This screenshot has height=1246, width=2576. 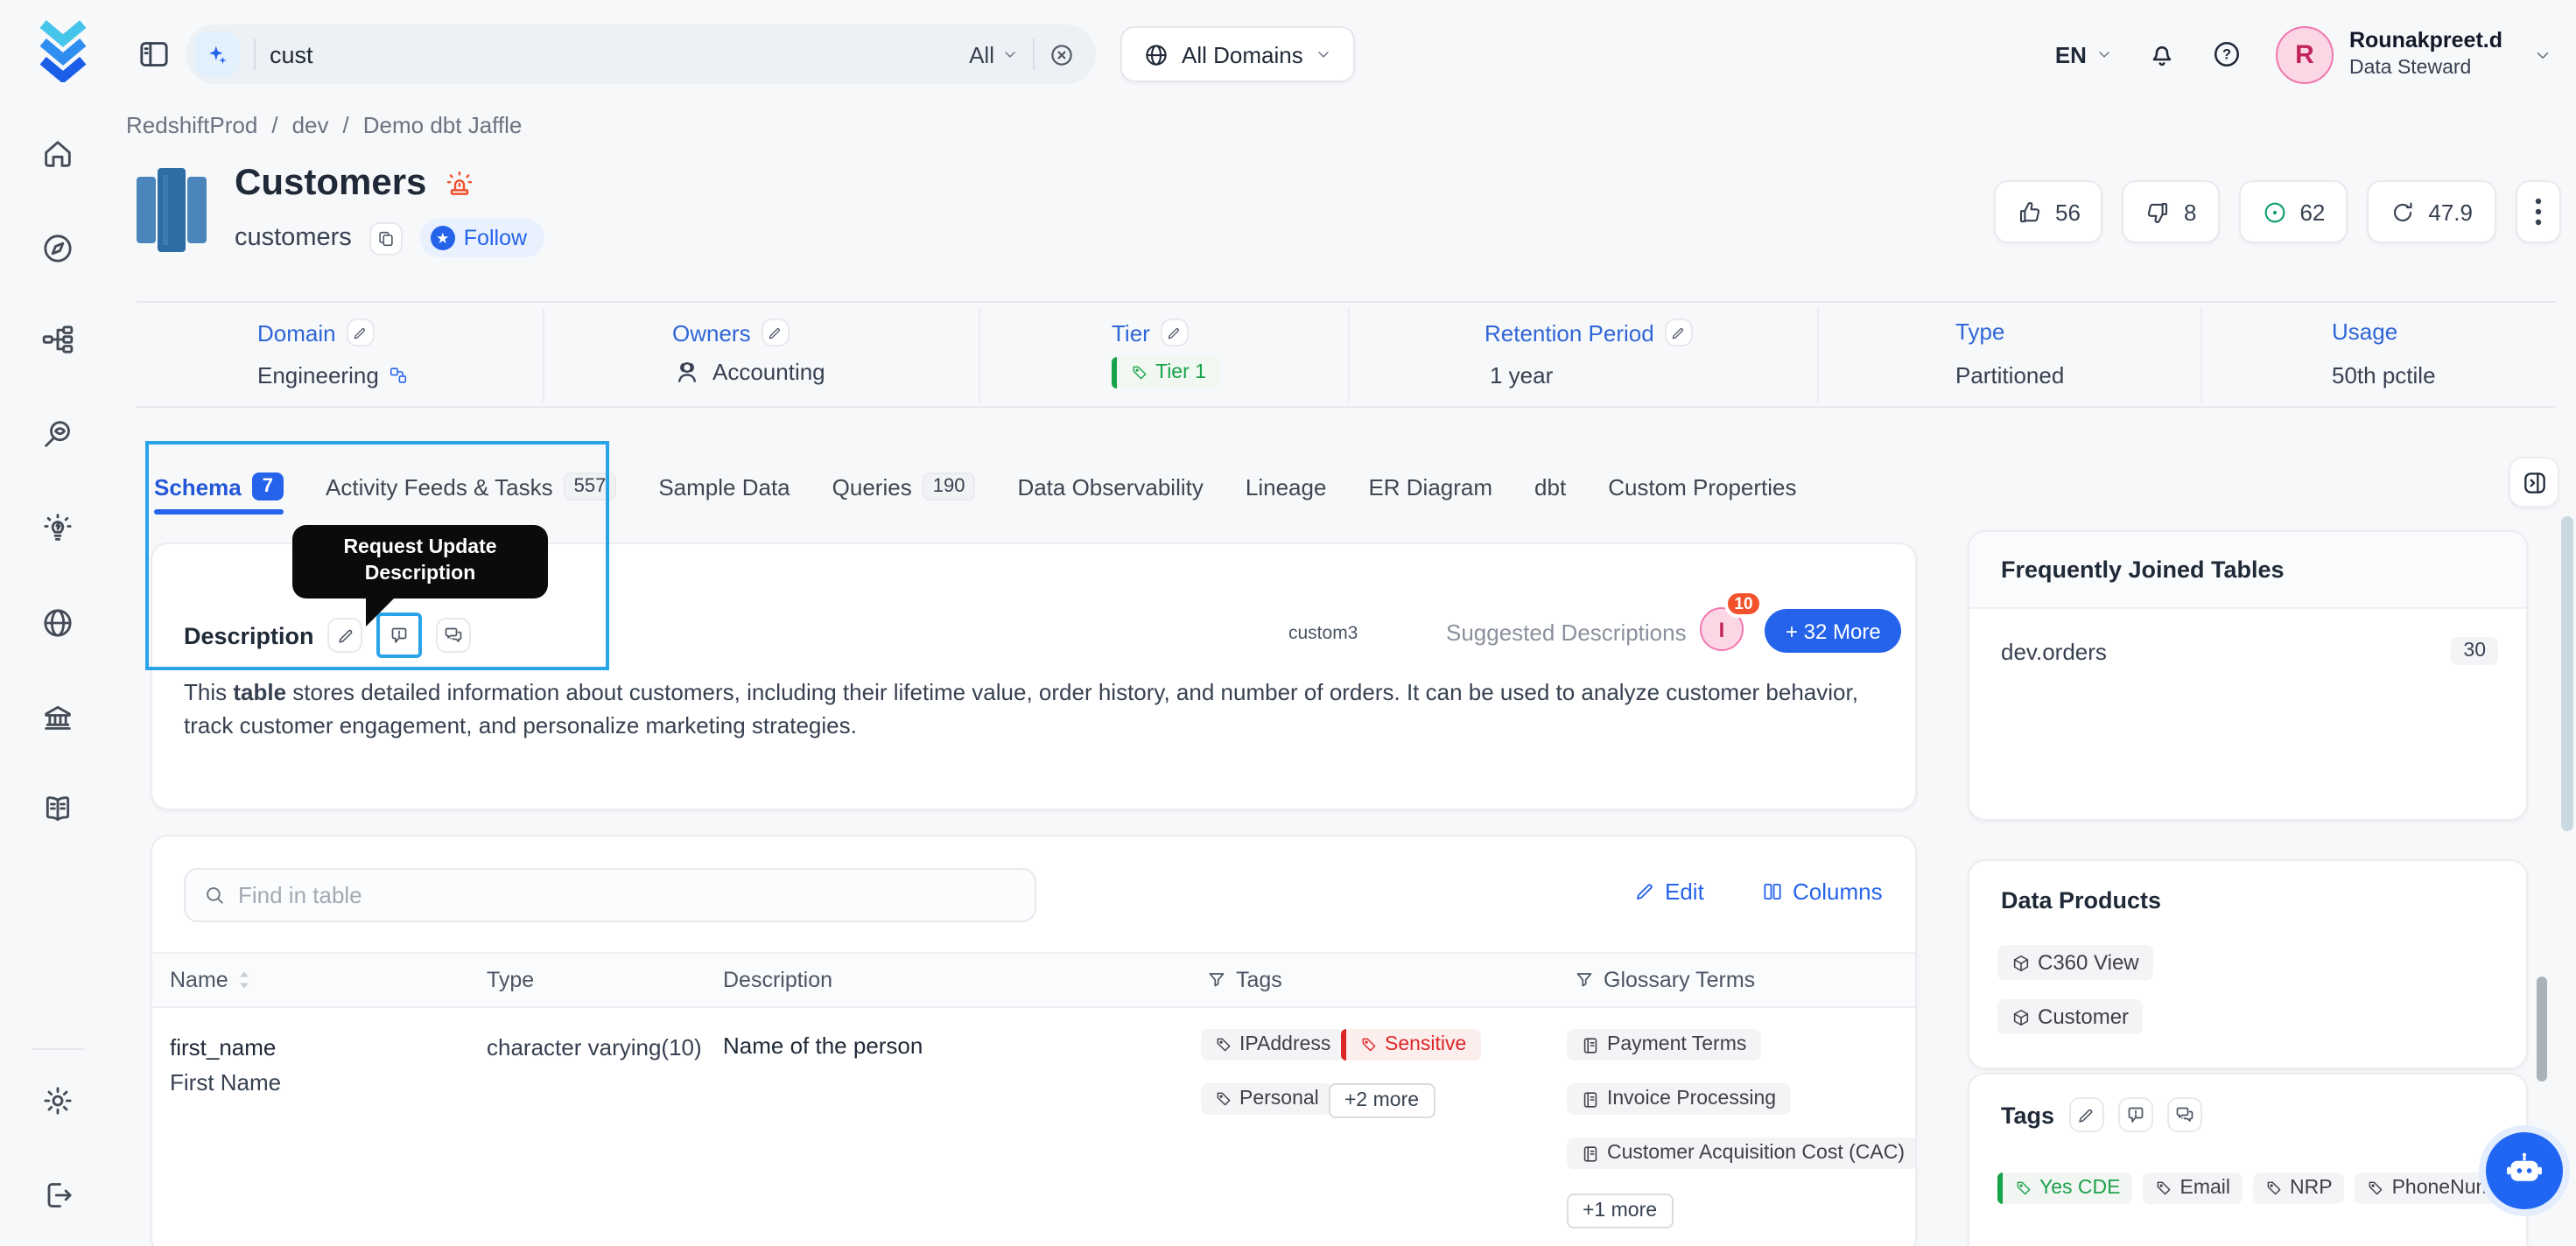 I want to click on joined-tables-title: Frequently Joined Tables, so click(x=2143, y=569).